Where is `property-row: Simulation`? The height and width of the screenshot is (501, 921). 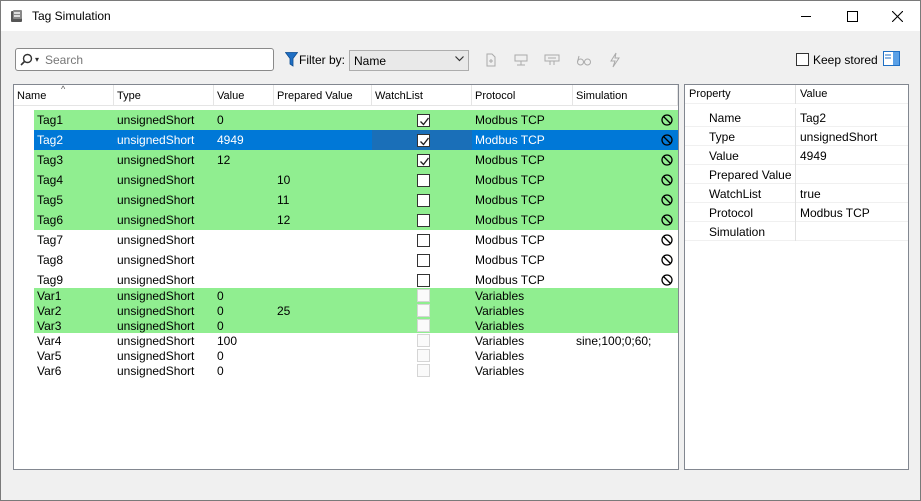 property-row: Simulation is located at coordinates (796, 231).